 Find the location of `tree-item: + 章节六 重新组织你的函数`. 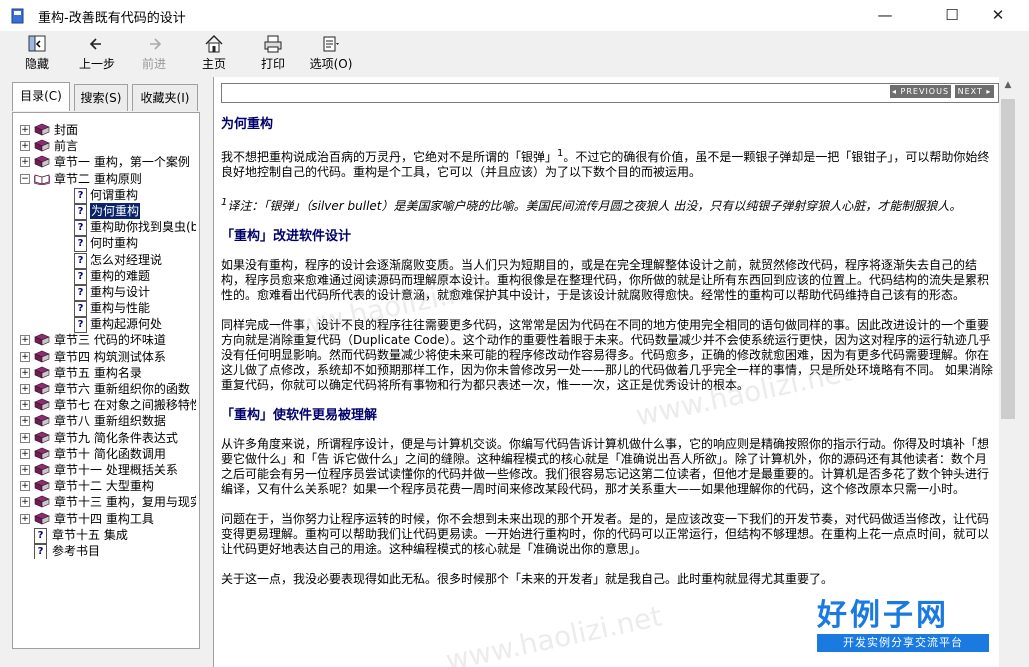

tree-item: + 章节六 重新组织你的函数 is located at coordinates (108, 389).